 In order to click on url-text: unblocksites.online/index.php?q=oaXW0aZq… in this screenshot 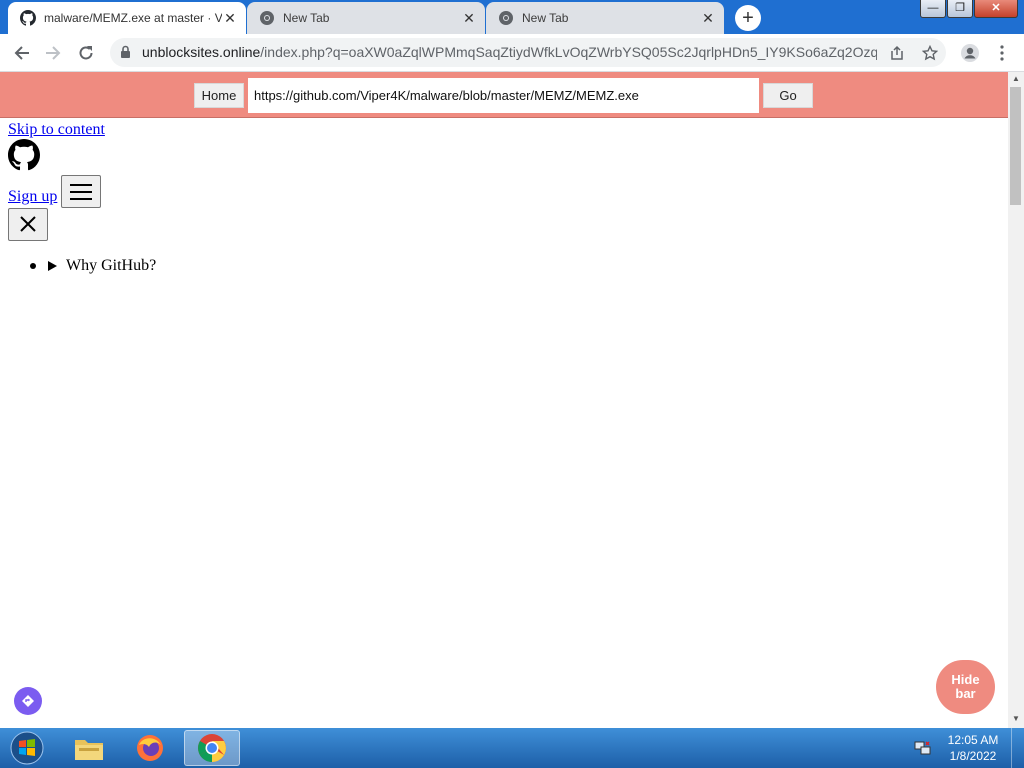, I will do `click(509, 52)`.